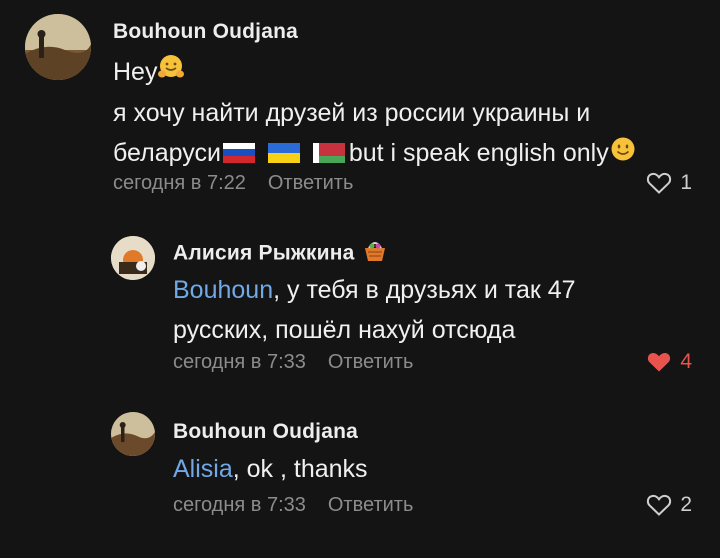  What do you see at coordinates (686, 504) in the screenshot?
I see `like-count: 2` at bounding box center [686, 504].